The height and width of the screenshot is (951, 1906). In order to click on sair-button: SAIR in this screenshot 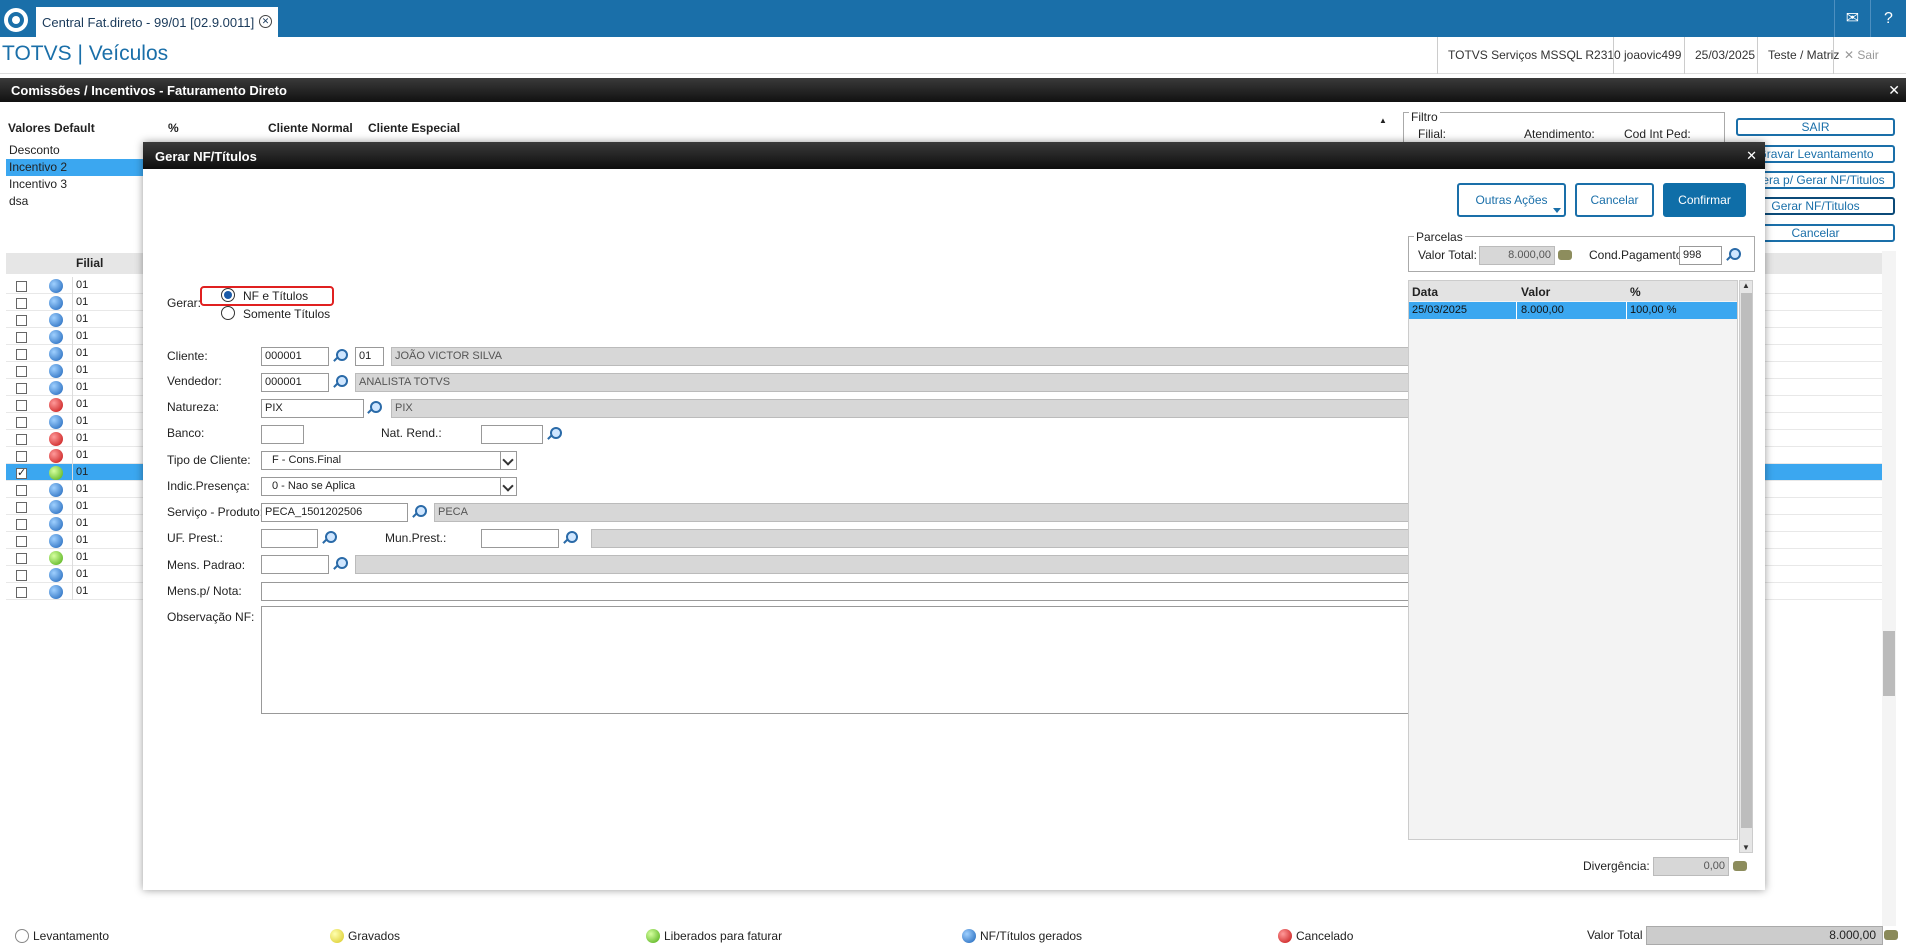, I will do `click(1815, 127)`.